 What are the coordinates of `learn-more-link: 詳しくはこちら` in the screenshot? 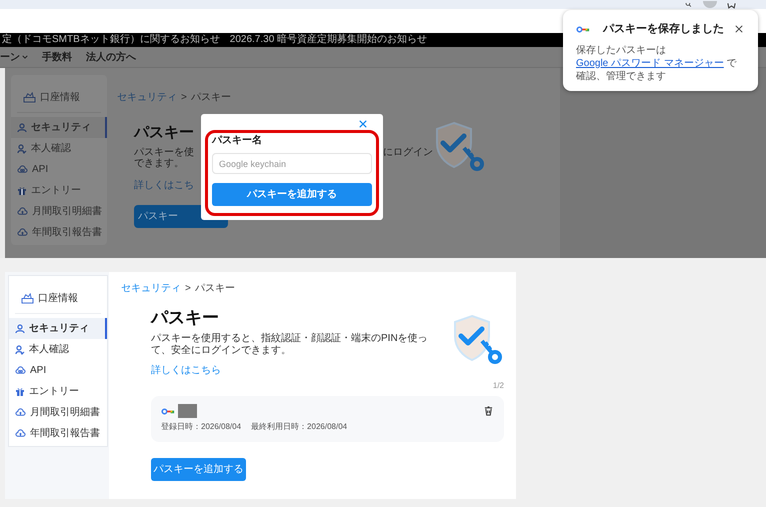 It's located at (186, 370).